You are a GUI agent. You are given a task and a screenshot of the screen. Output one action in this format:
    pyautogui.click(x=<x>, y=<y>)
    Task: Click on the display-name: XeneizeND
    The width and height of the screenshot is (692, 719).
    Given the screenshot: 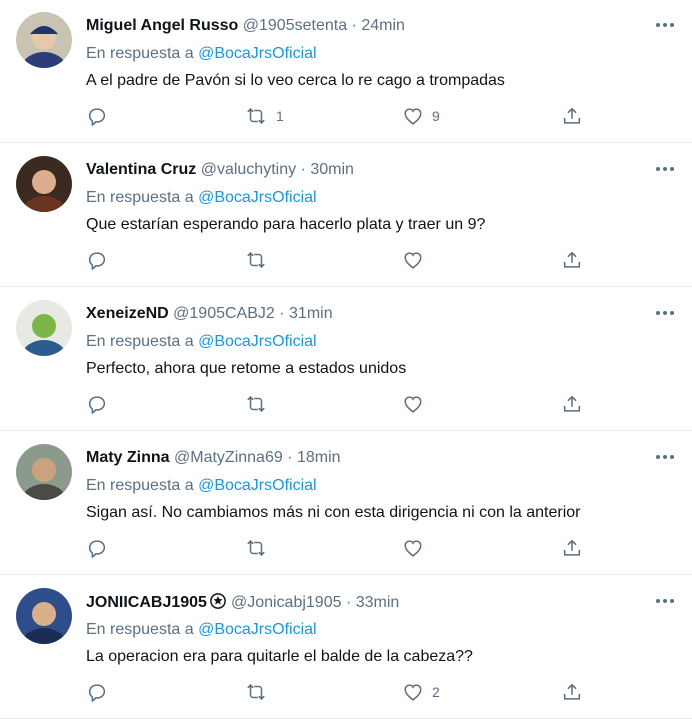 What is the action you would take?
    pyautogui.click(x=127, y=313)
    